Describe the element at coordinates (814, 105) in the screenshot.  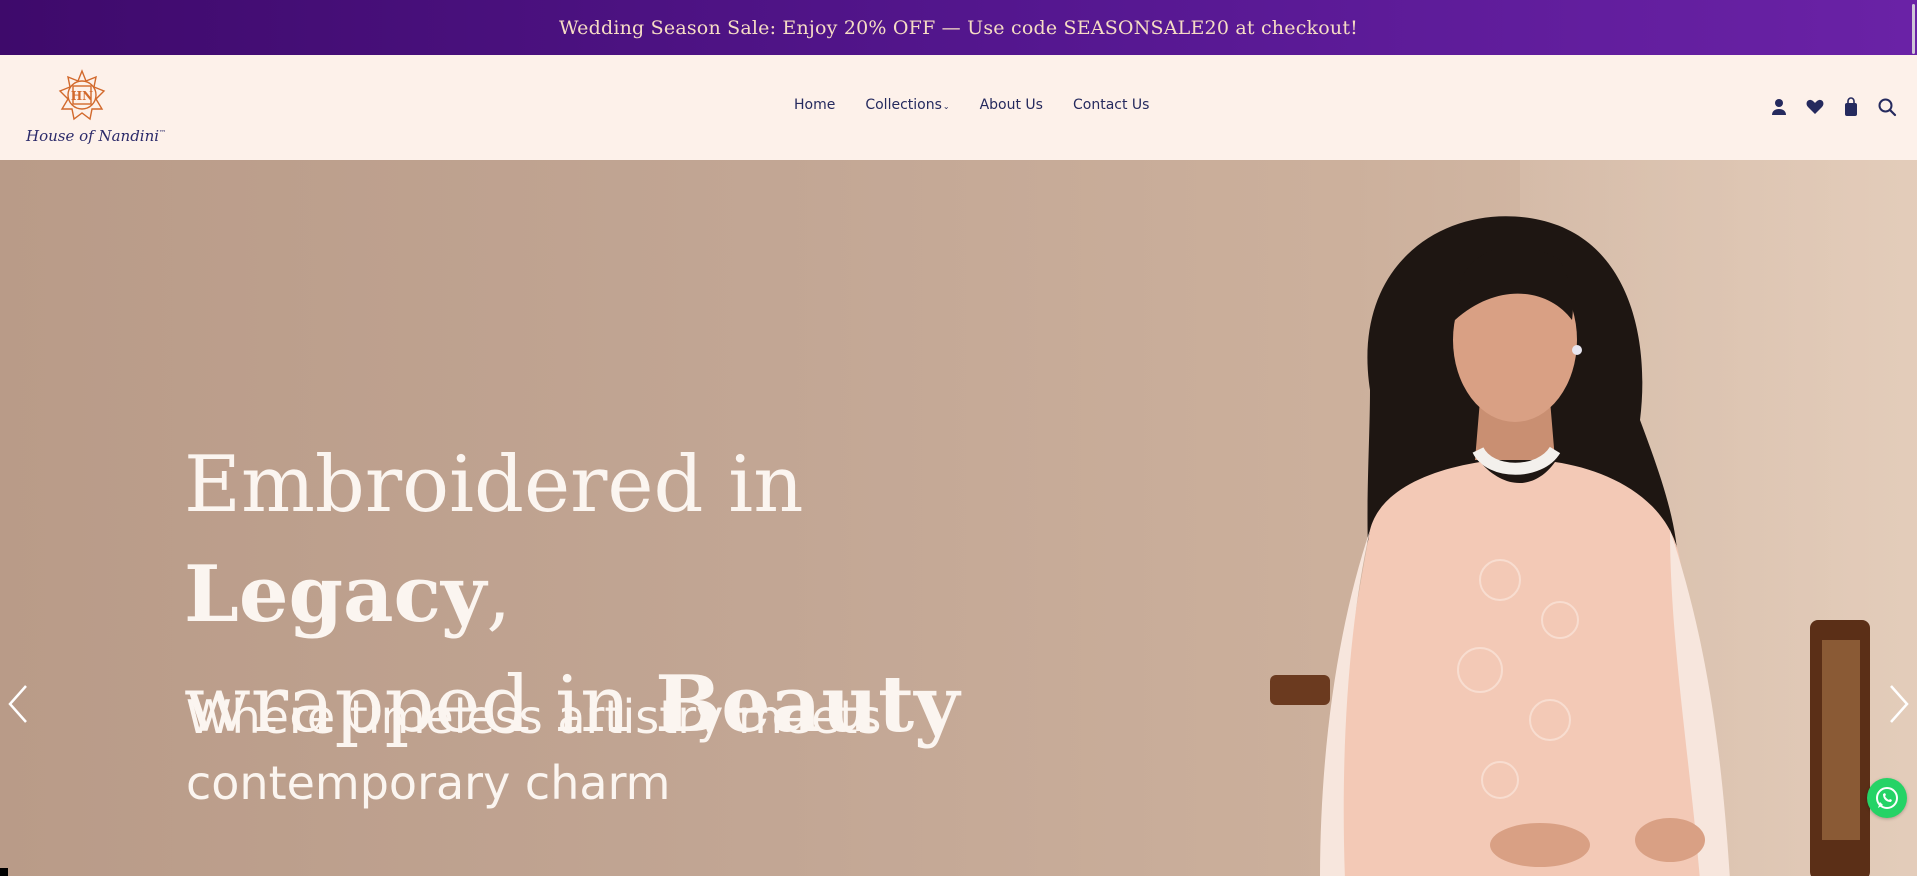
I see `nav-home: Home` at that location.